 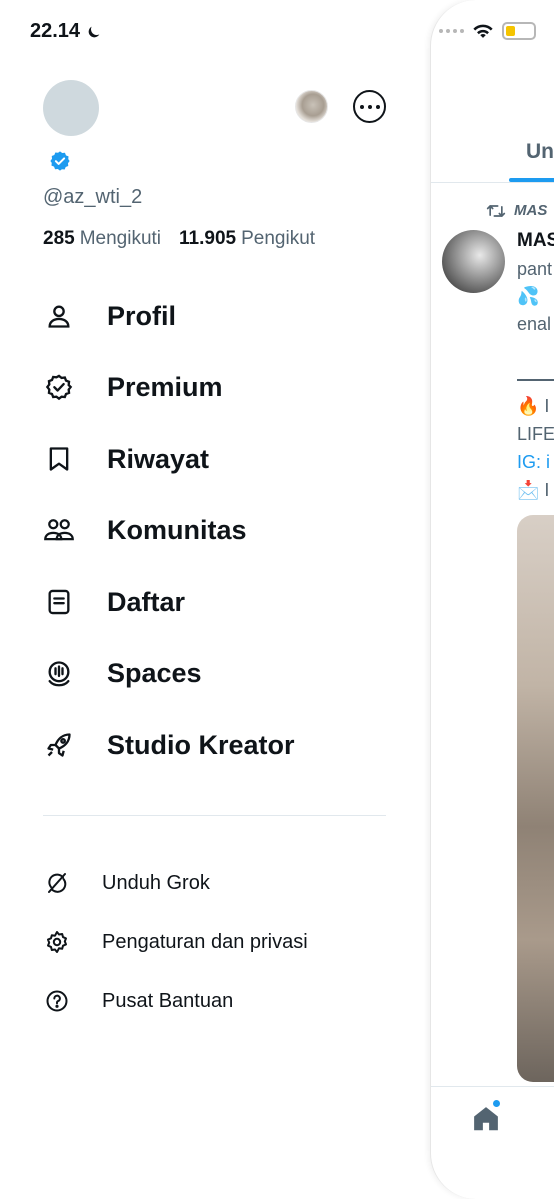 I want to click on username-handle: @az_wti_2, so click(x=93, y=197).